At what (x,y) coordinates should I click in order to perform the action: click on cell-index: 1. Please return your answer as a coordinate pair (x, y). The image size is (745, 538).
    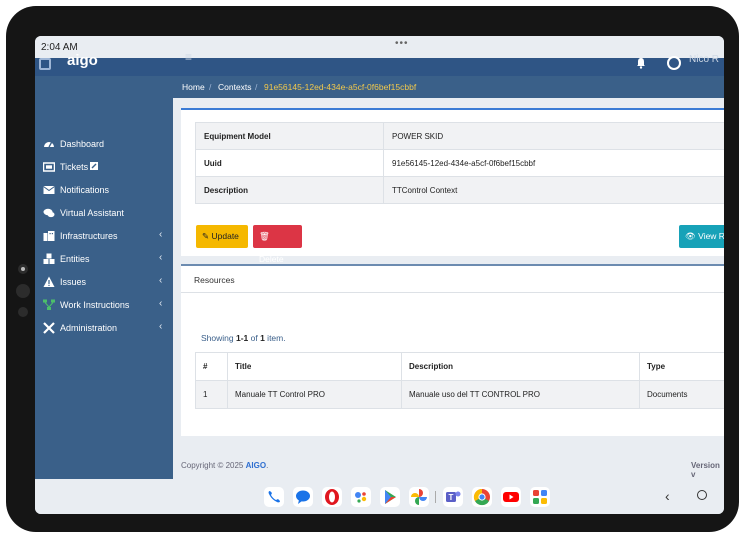
    Looking at the image, I should click on (211, 394).